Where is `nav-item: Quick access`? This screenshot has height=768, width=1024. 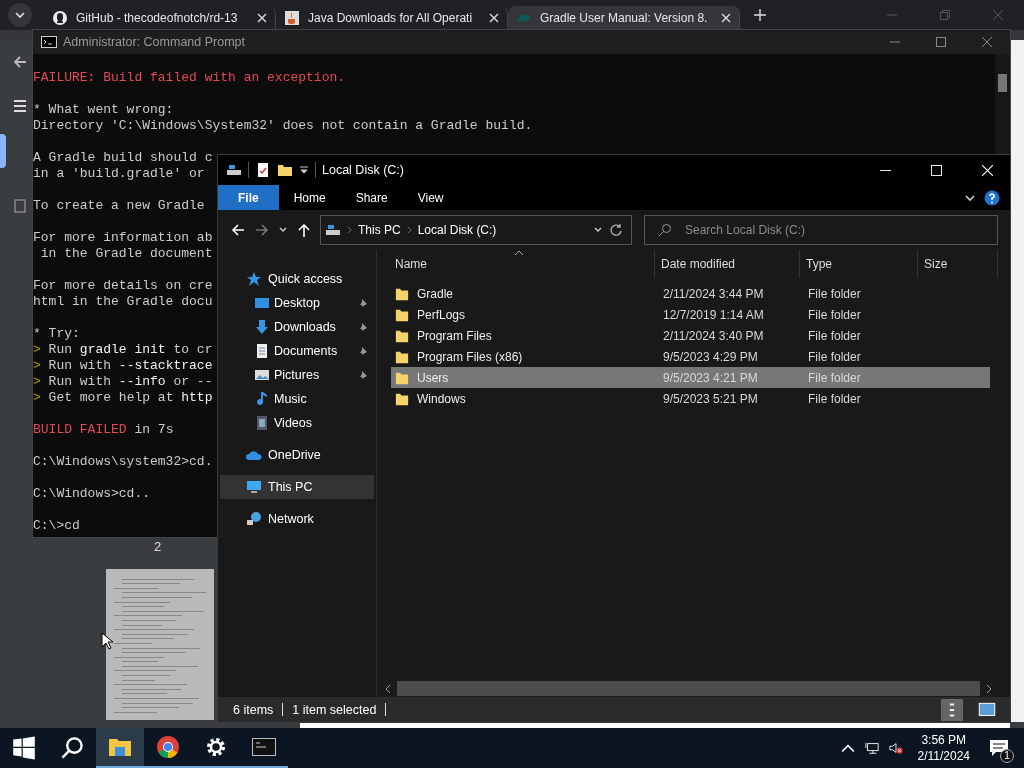 nav-item: Quick access is located at coordinates (297, 279).